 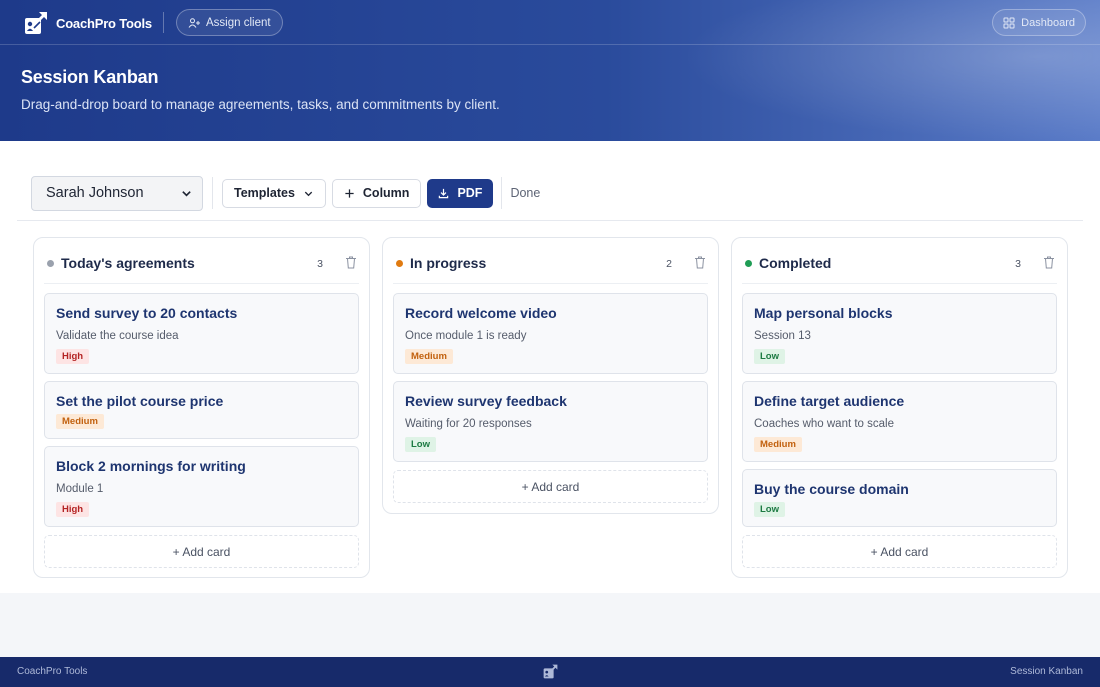 What do you see at coordinates (782, 336) in the screenshot?
I see `card-subtitle: Session 13` at bounding box center [782, 336].